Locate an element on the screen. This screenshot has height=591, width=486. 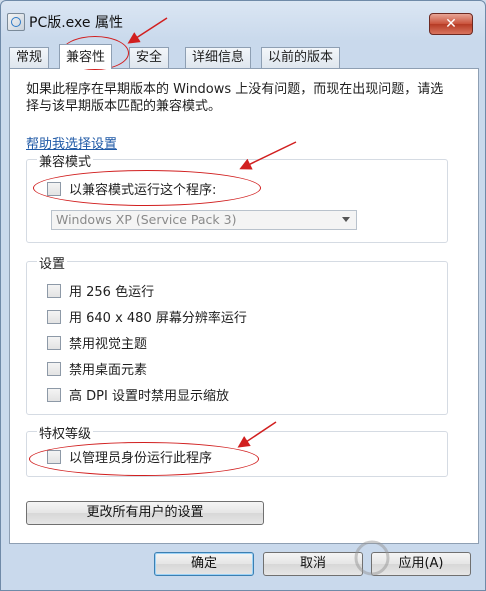
setting-256-colors: 用 256 色运行 is located at coordinates (100, 293).